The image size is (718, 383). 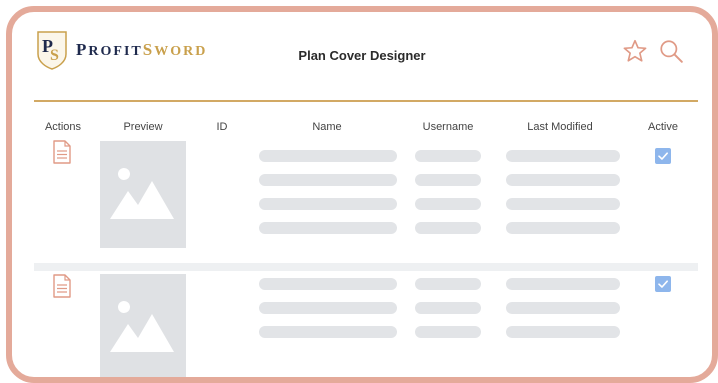 What do you see at coordinates (366, 267) in the screenshot?
I see `row-divider` at bounding box center [366, 267].